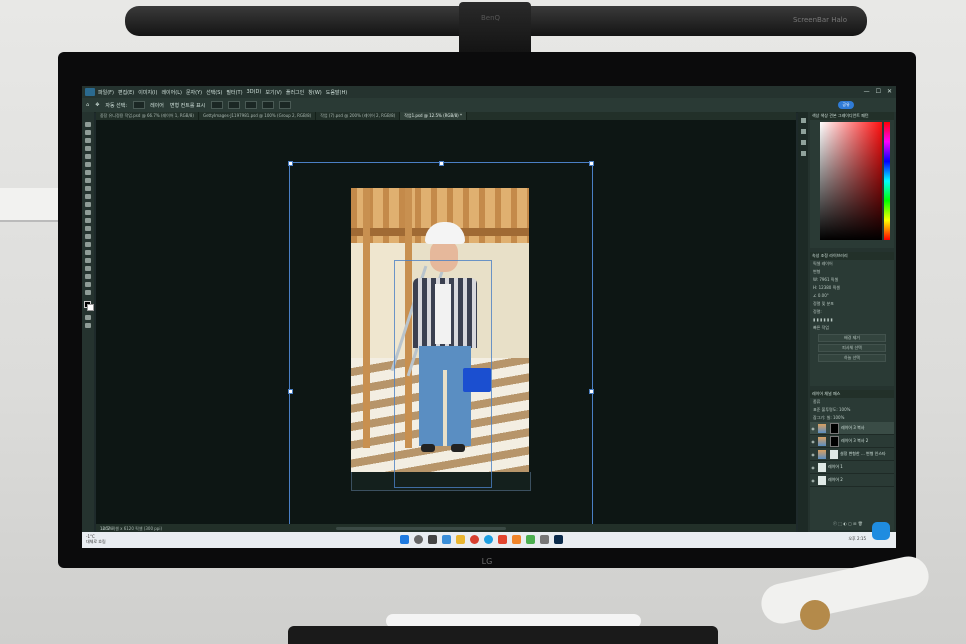 Image resolution: width=966 pixels, height=644 pixels. I want to click on lasso-tool-icon, so click(88, 140).